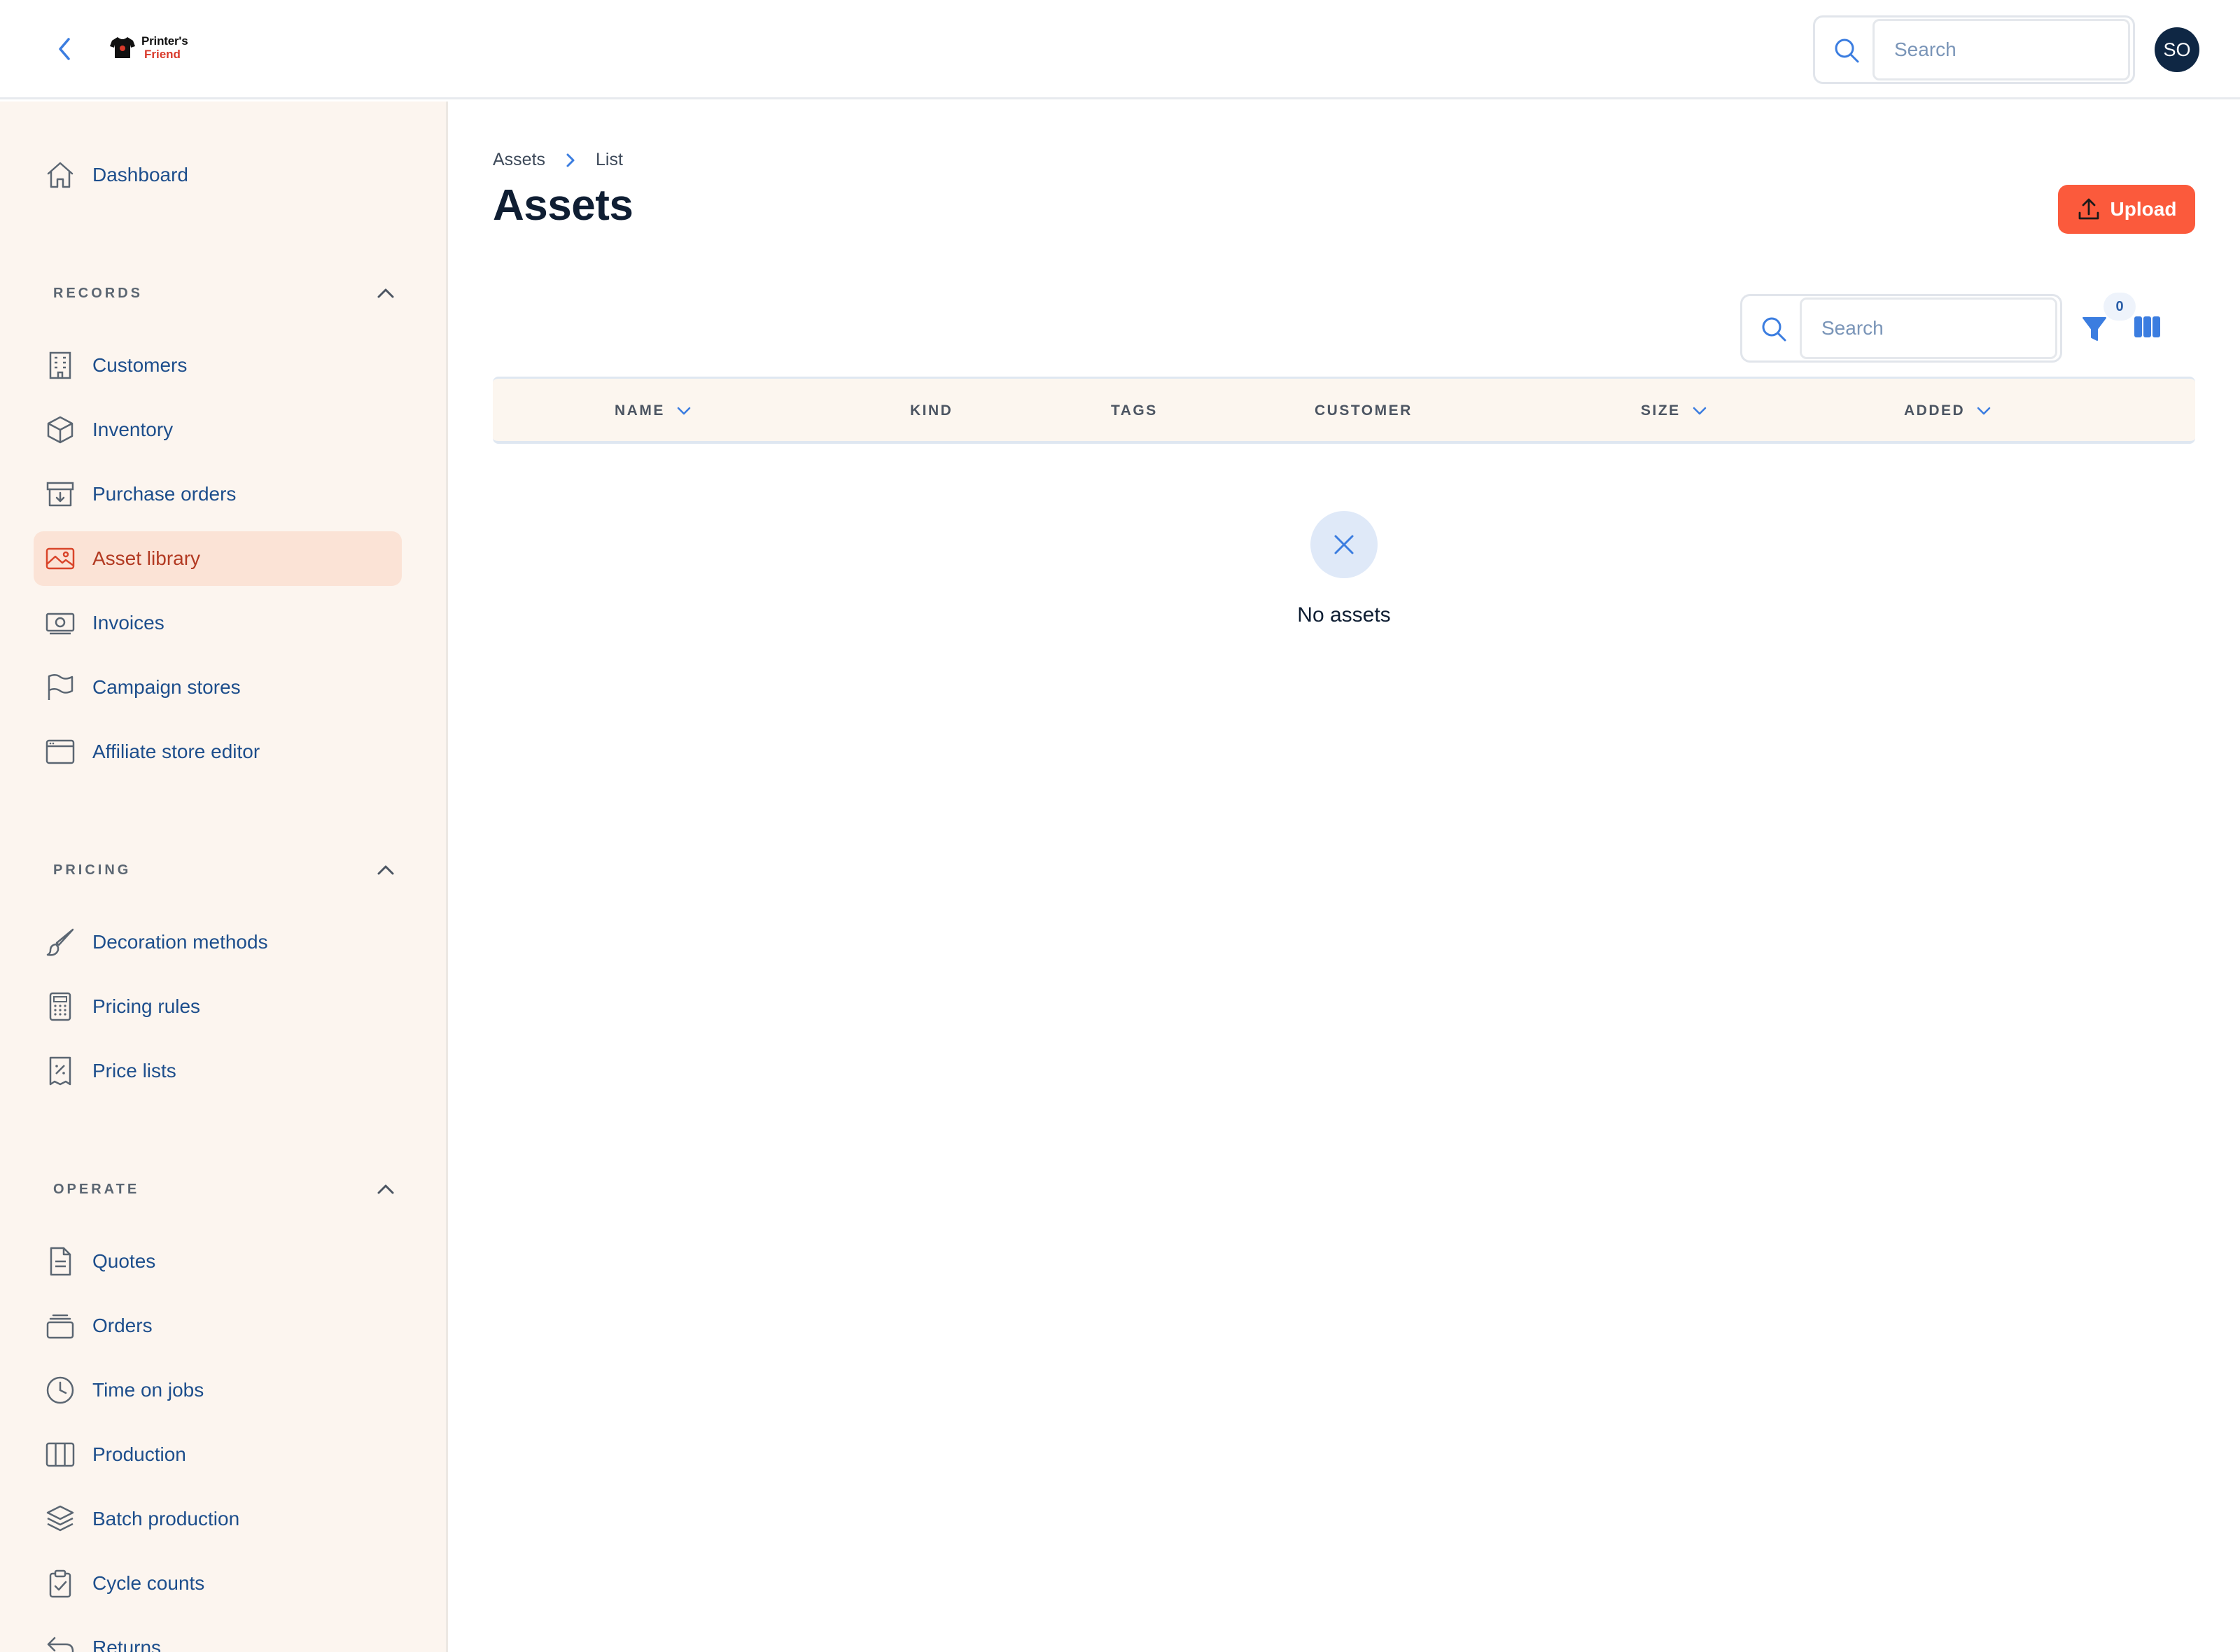 Image resolution: width=2240 pixels, height=1652 pixels. What do you see at coordinates (60, 1642) in the screenshot?
I see `return-arrow-icon` at bounding box center [60, 1642].